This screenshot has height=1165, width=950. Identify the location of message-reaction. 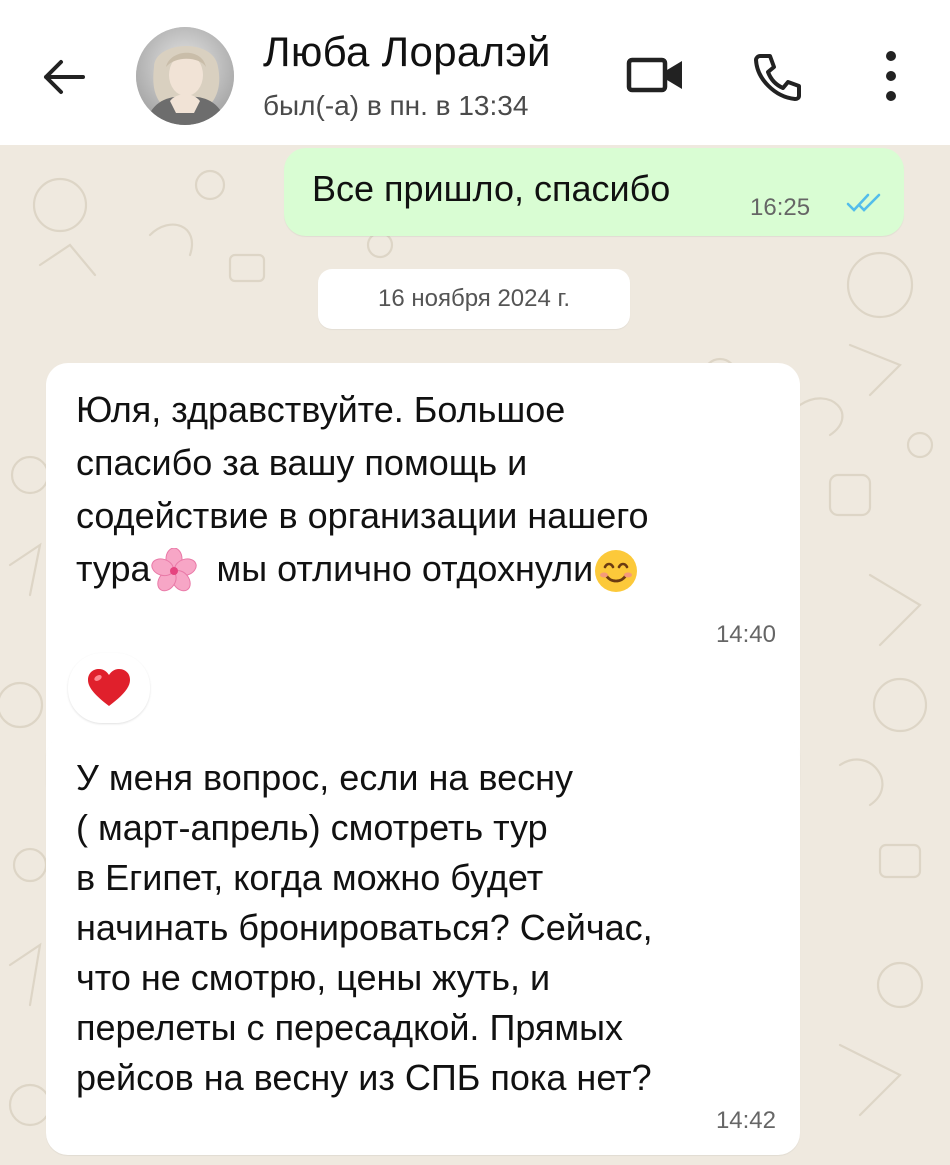
(109, 688).